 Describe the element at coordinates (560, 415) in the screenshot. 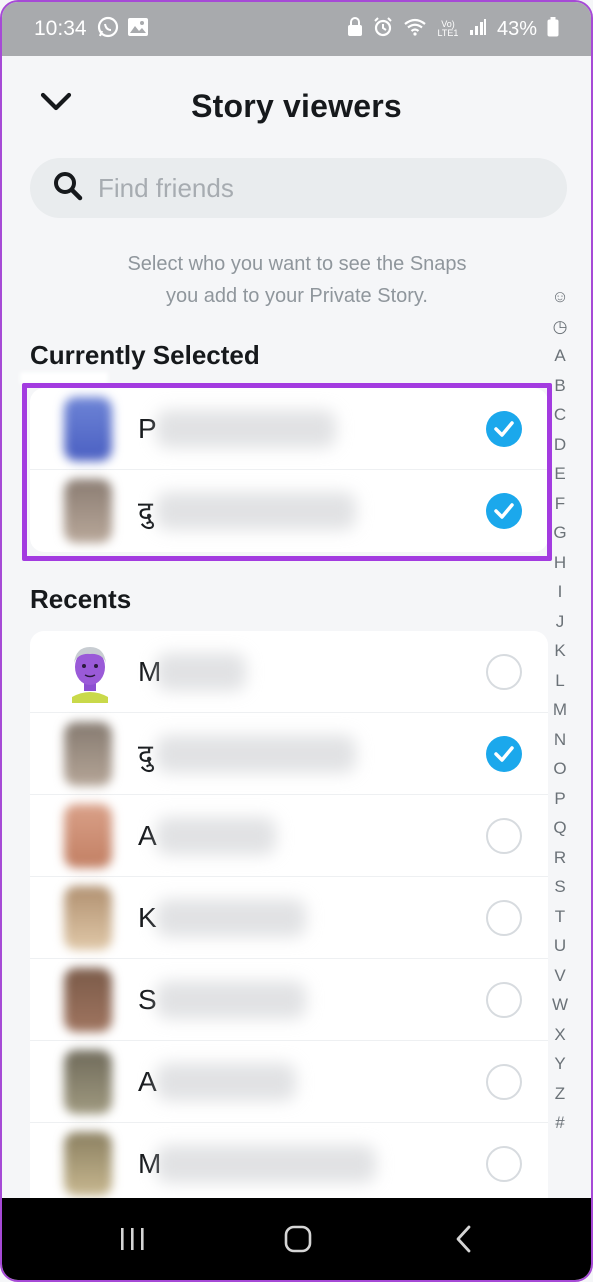

I see `index-letter: C` at that location.